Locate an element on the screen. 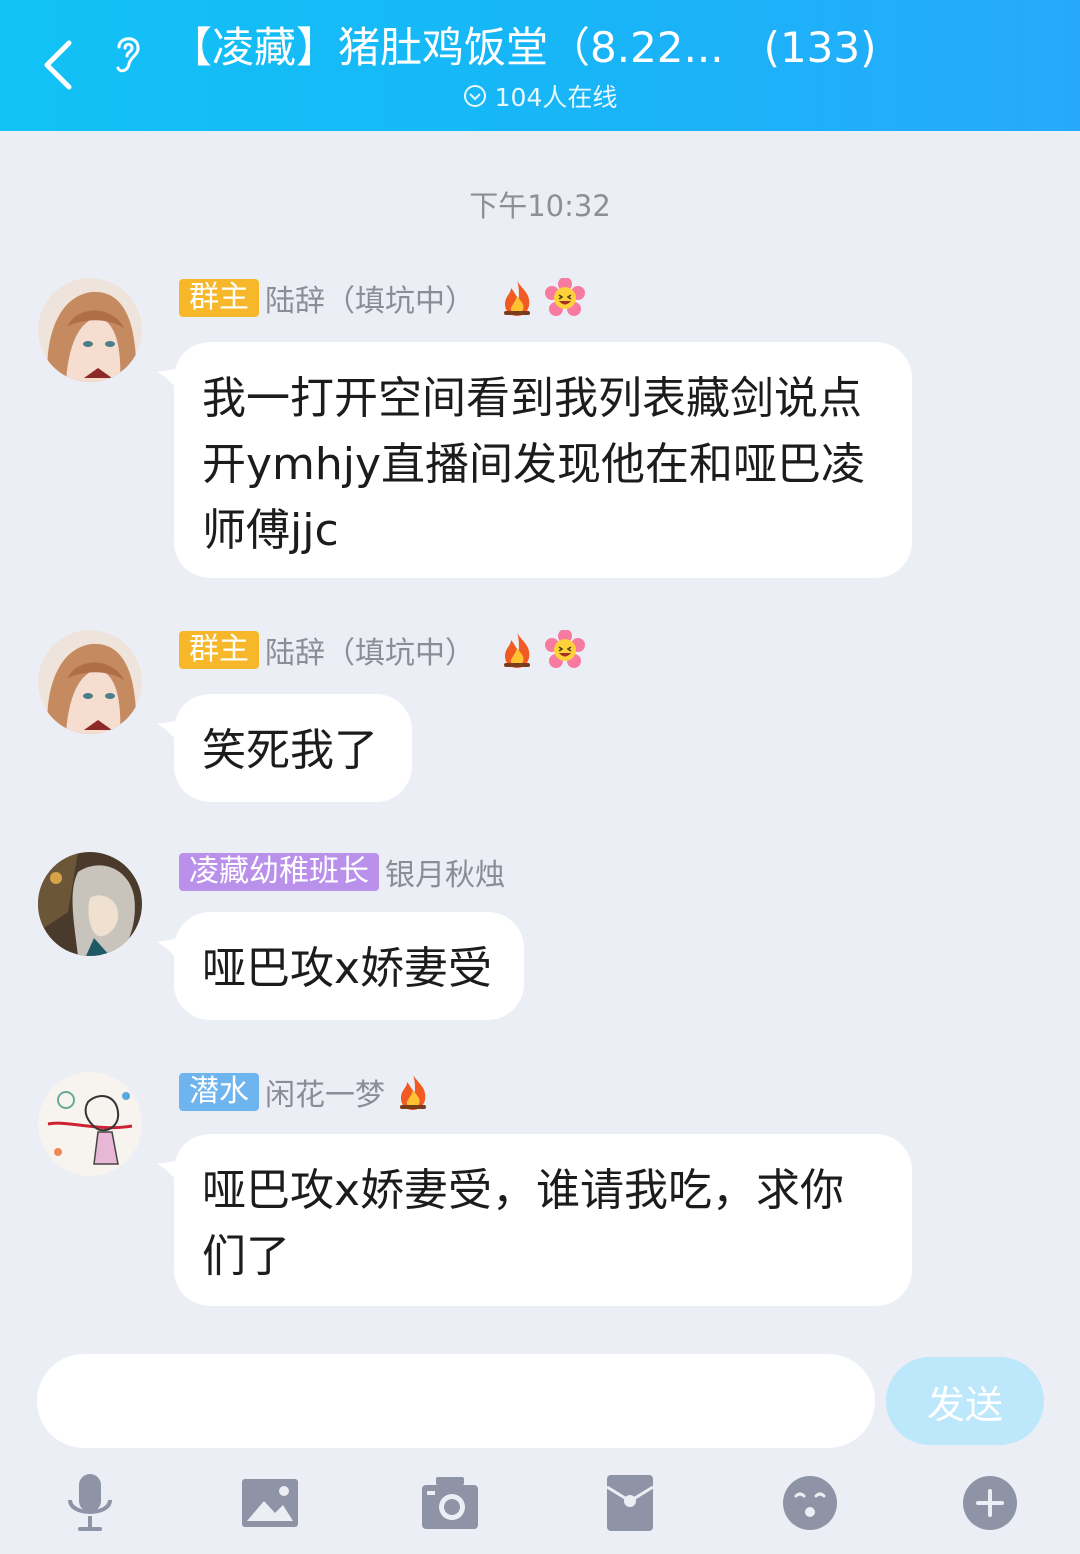 The height and width of the screenshot is (1554, 1080). red-packet-icon is located at coordinates (630, 1503).